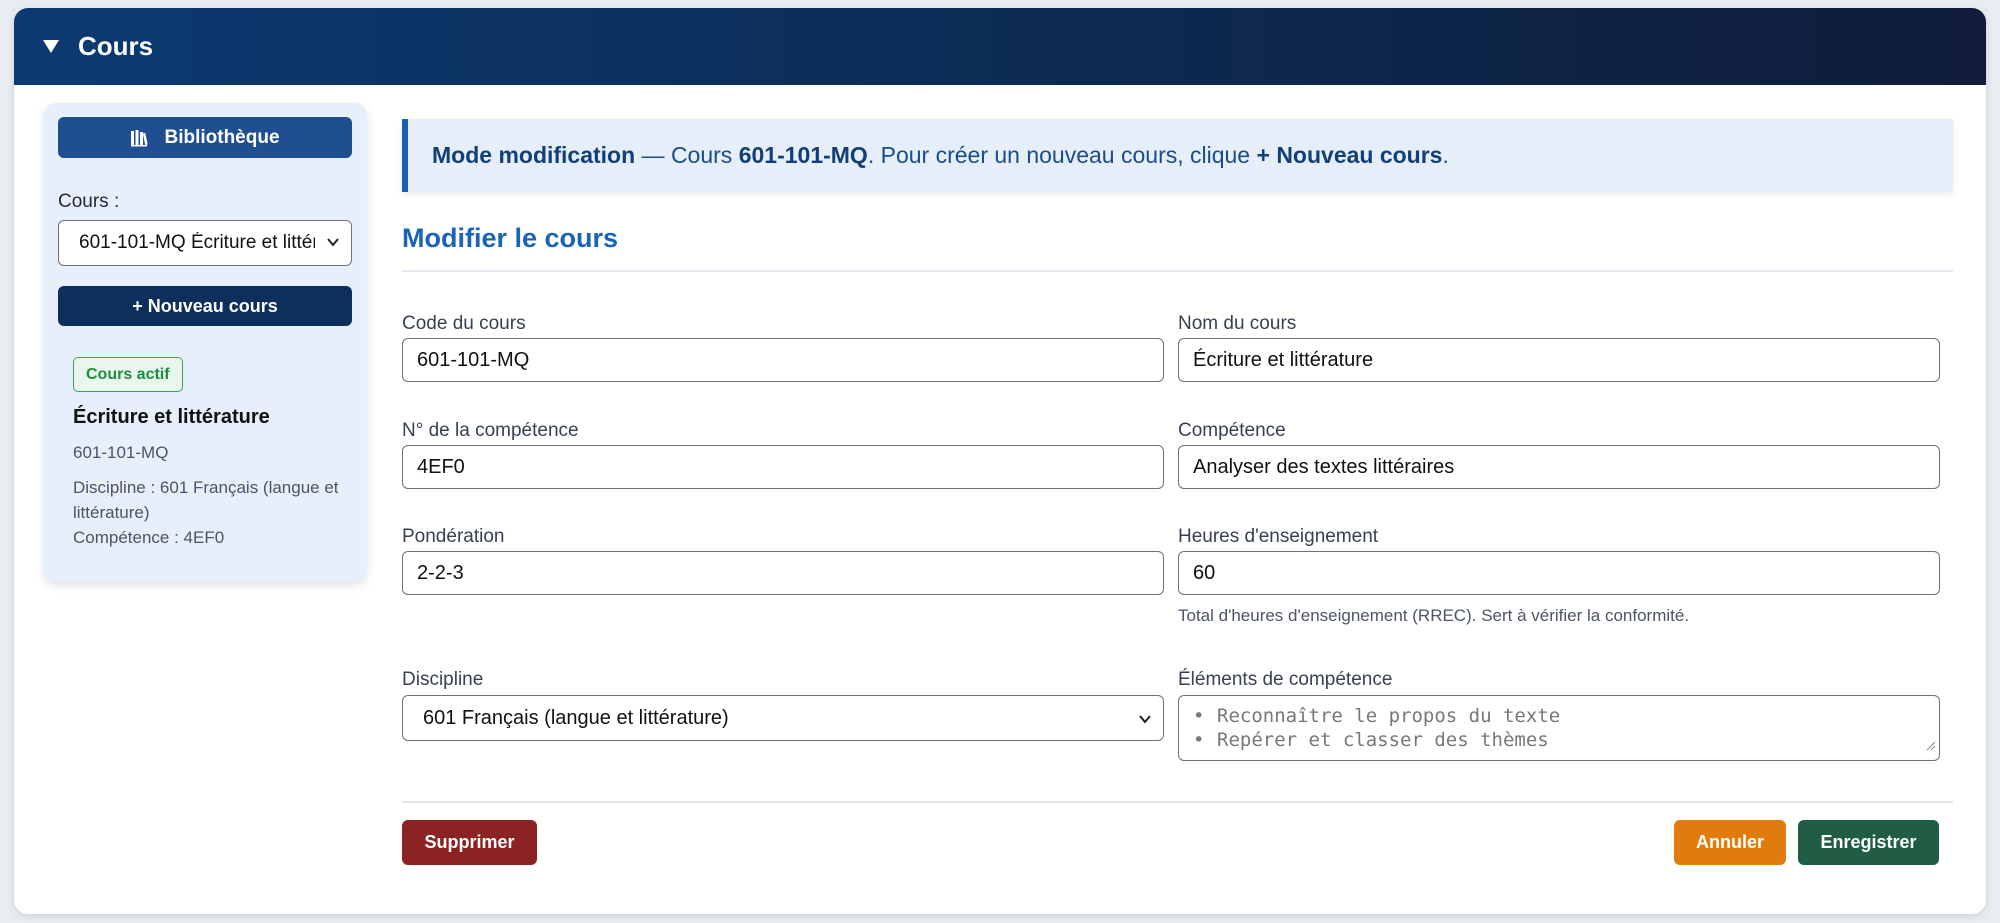  Describe the element at coordinates (783, 467) in the screenshot. I see `competence-number-input: 4EF0` at that location.